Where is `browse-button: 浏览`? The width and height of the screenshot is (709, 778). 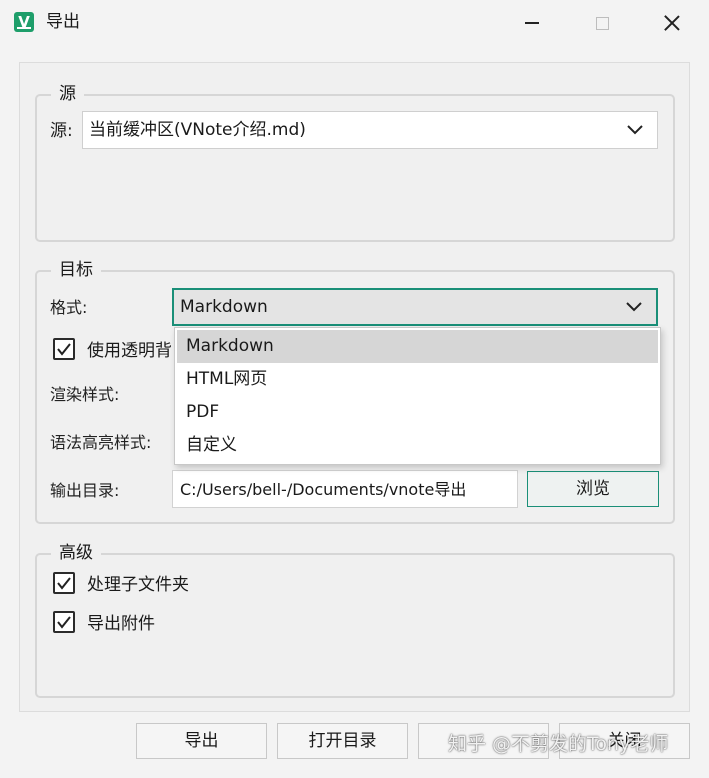 browse-button: 浏览 is located at coordinates (593, 489).